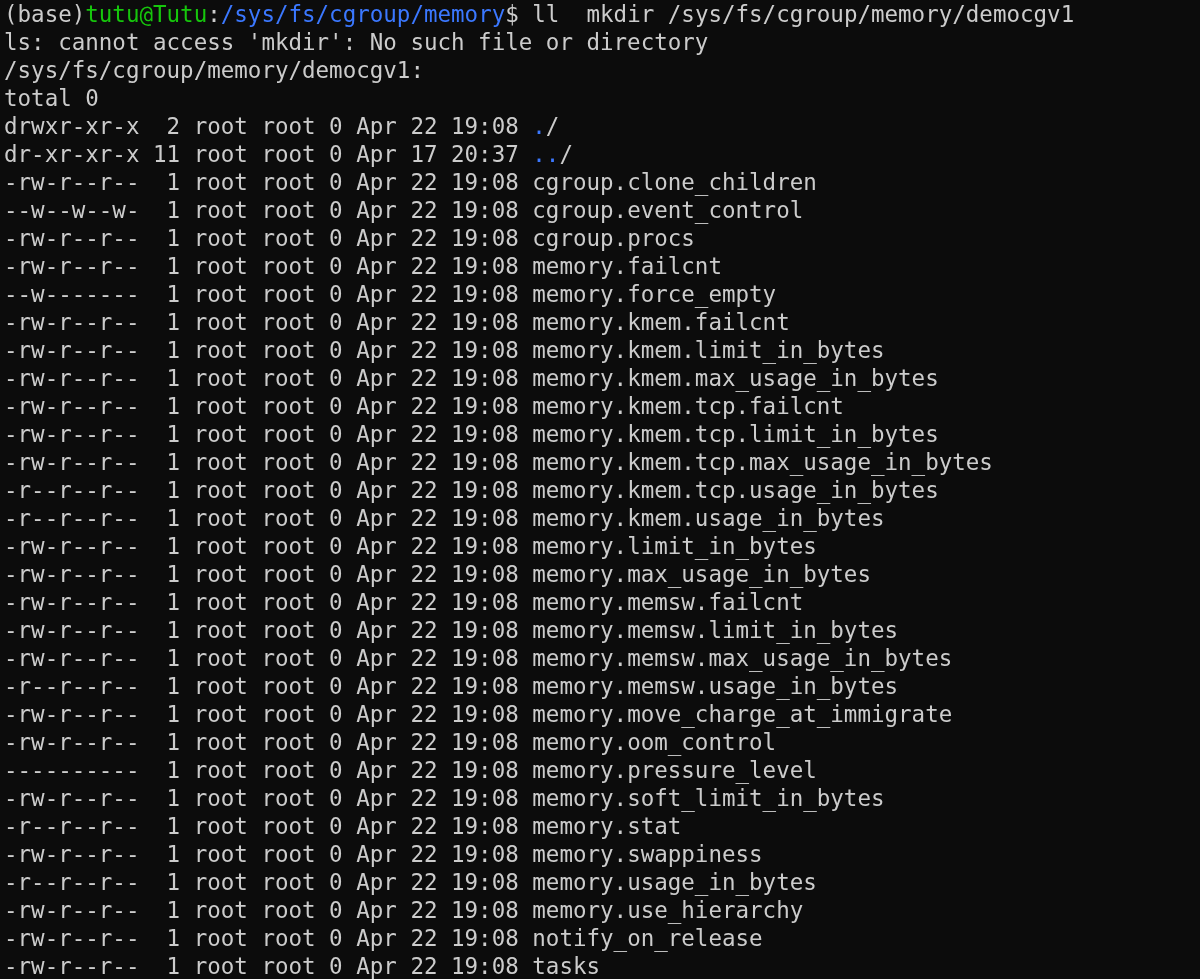 The image size is (1200, 979). I want to click on listing-line: dr-xr-xr-x 11 root root 0 Apr 17 20:37 ../, so click(288, 154).